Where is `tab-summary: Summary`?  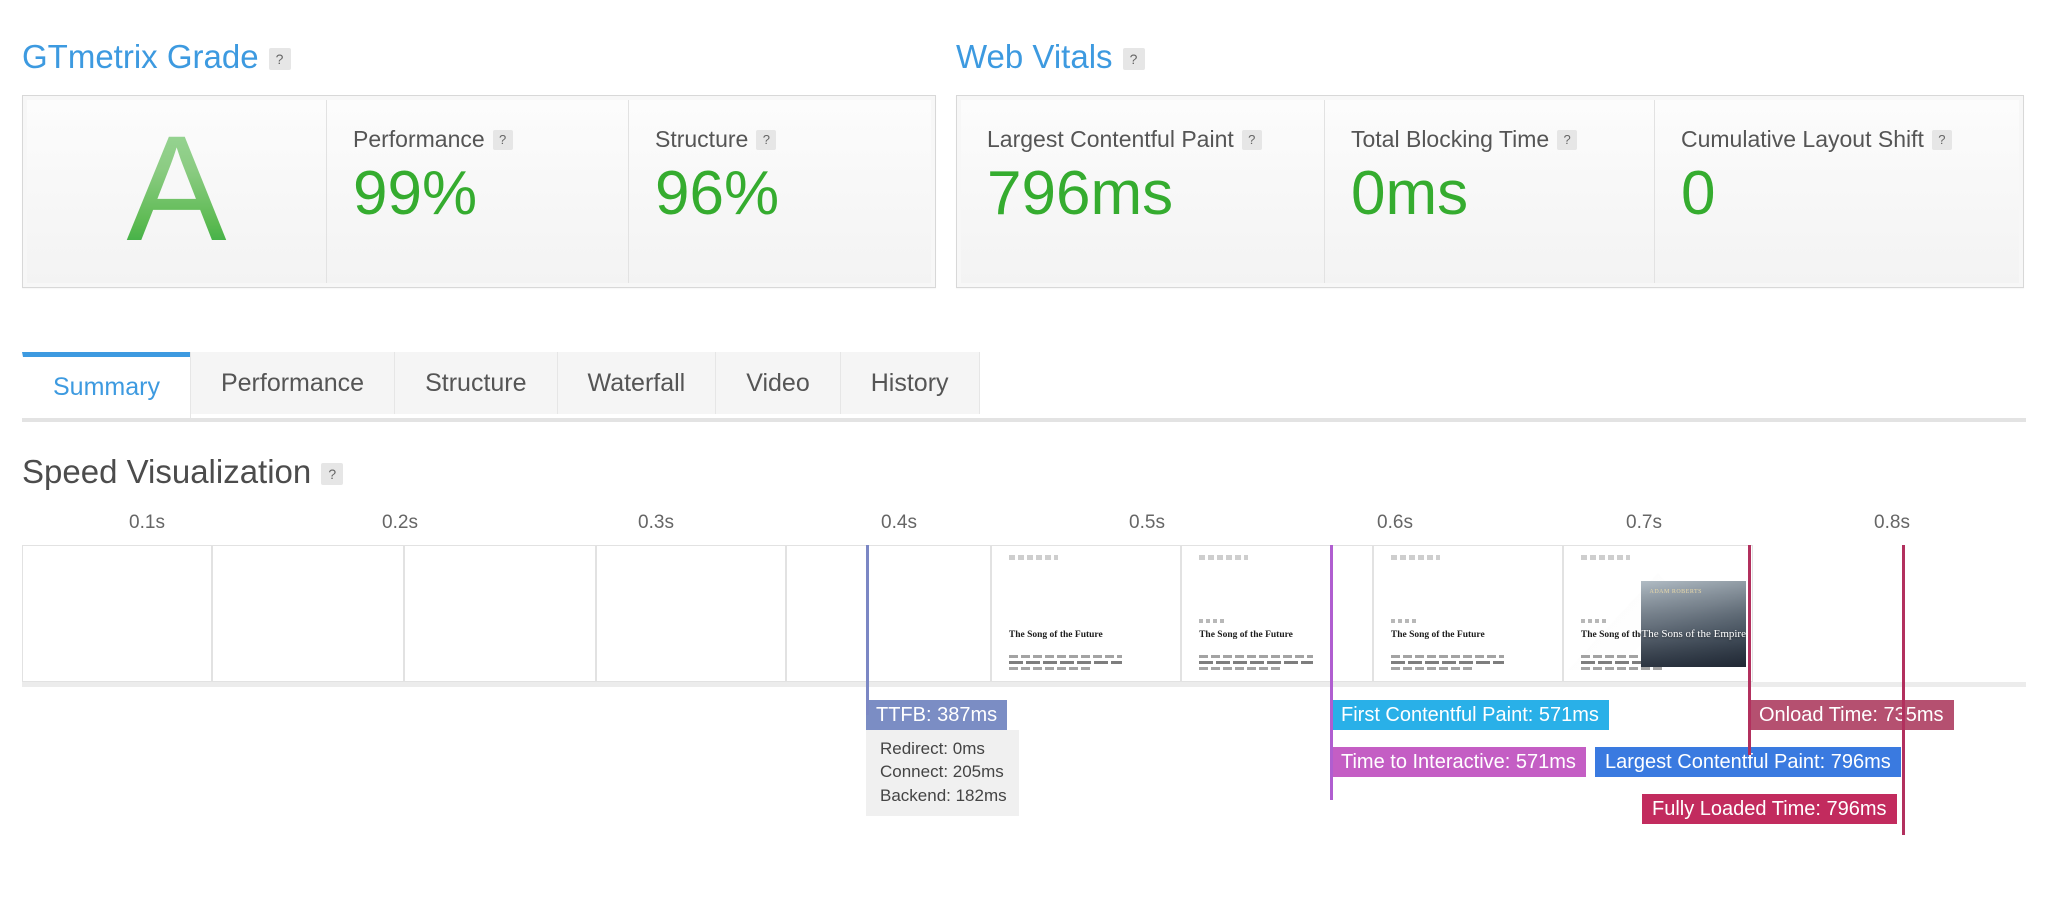
tab-summary: Summary is located at coordinates (106, 385).